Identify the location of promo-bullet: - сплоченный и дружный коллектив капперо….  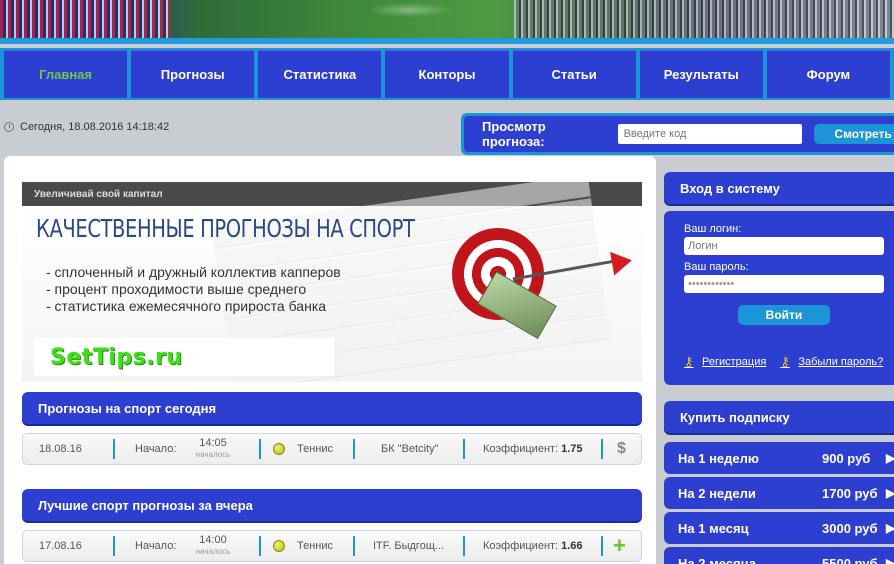
(193, 272).